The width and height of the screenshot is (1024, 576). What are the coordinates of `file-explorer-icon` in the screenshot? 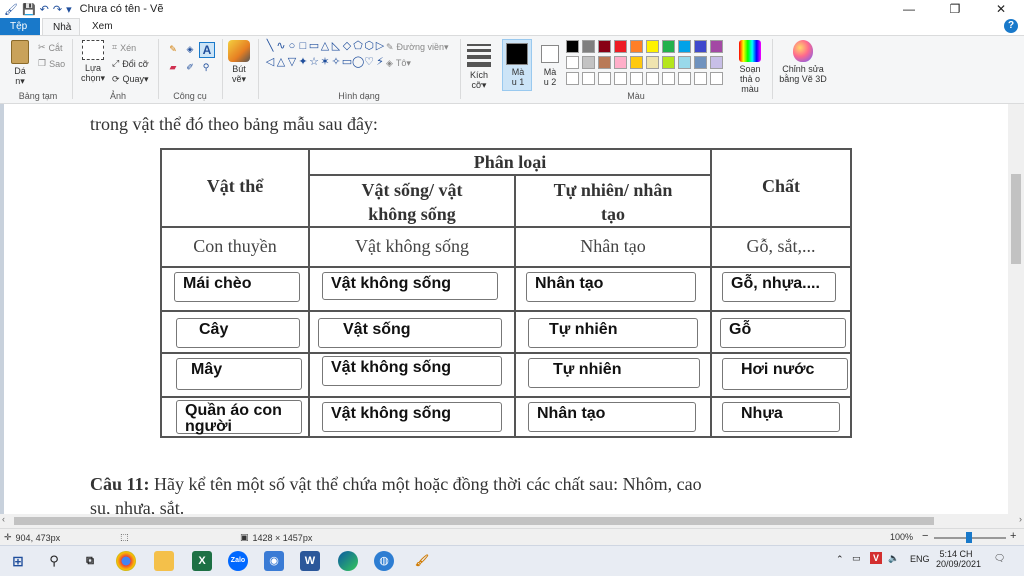 It's located at (164, 561).